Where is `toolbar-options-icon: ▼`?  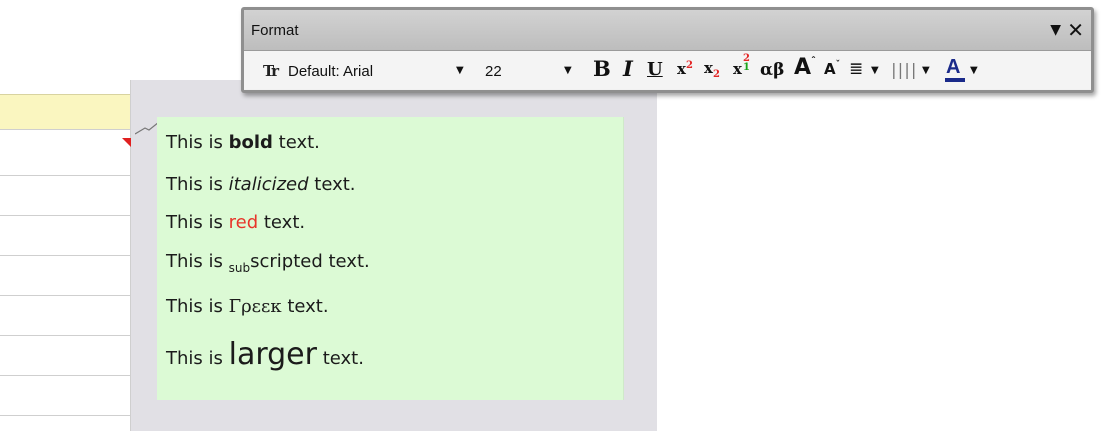 toolbar-options-icon: ▼ is located at coordinates (1055, 30).